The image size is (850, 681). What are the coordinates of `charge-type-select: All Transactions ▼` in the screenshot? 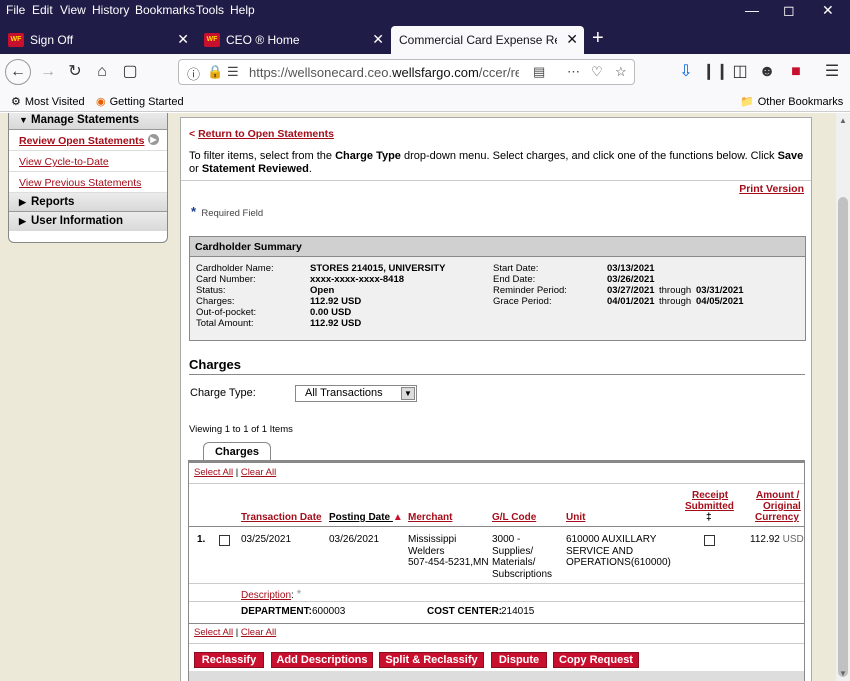 It's located at (356, 393).